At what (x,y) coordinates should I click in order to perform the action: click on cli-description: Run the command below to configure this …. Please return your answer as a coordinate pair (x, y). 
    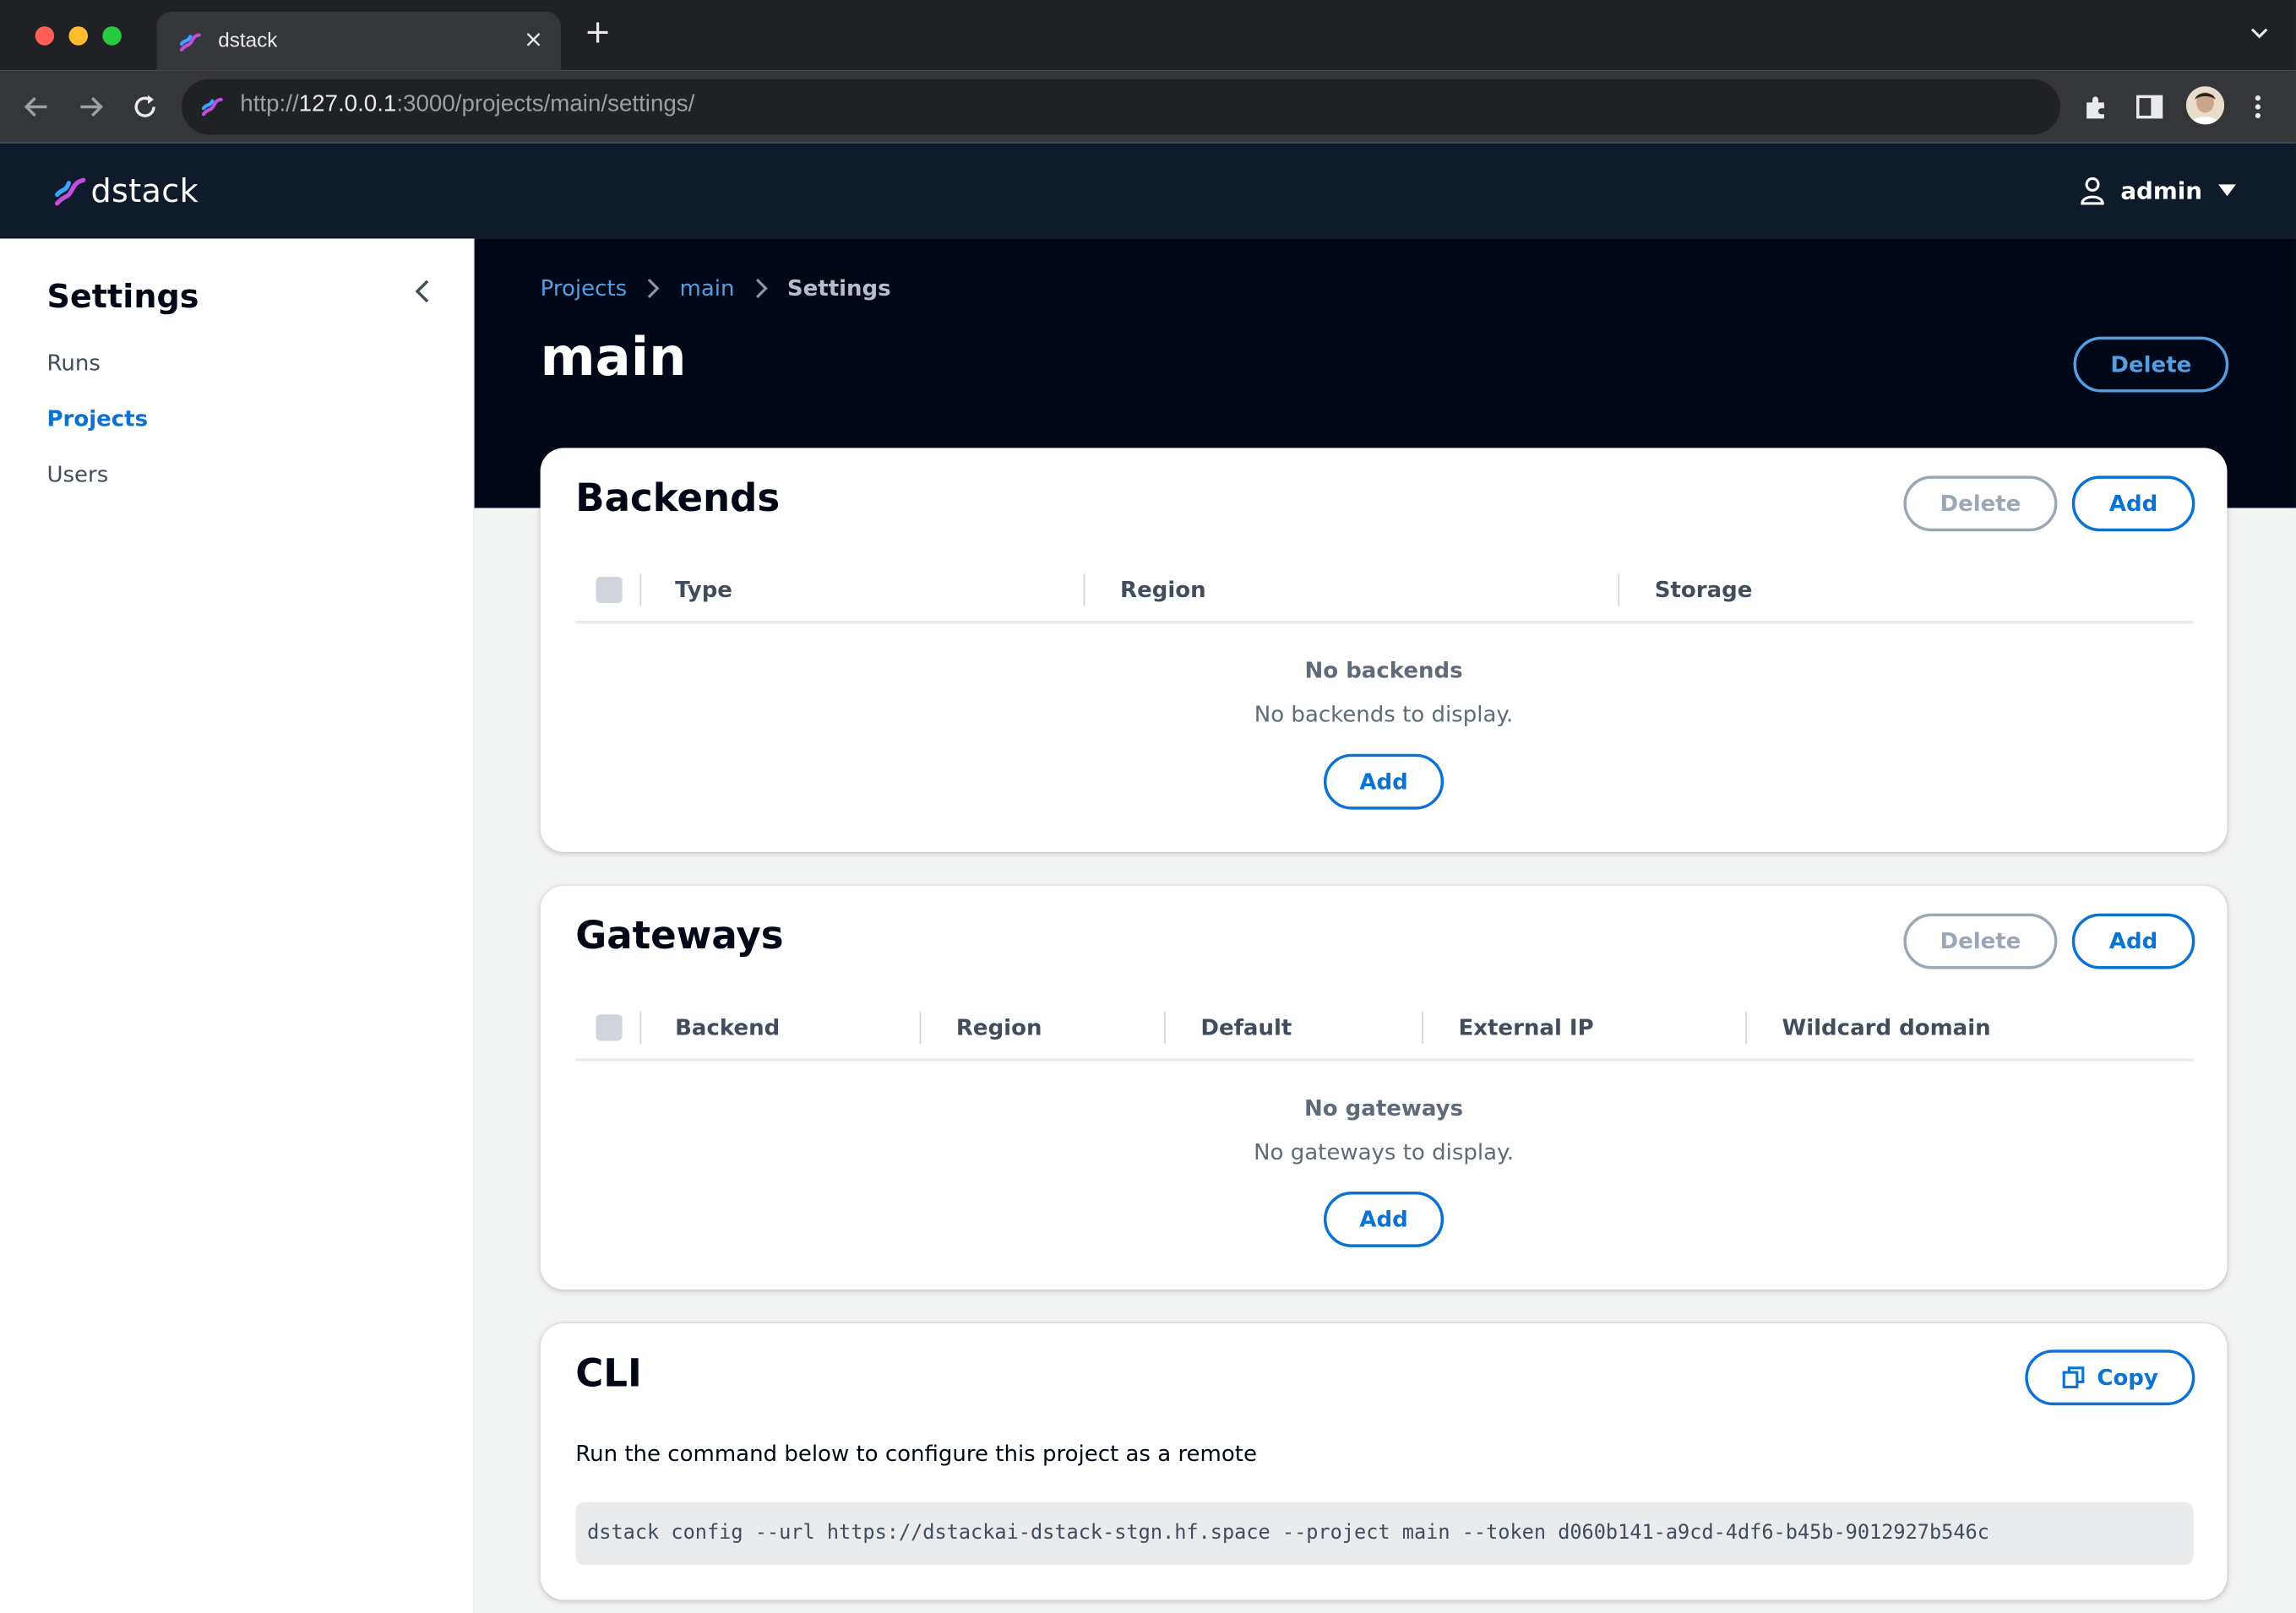
    Looking at the image, I should click on (916, 1453).